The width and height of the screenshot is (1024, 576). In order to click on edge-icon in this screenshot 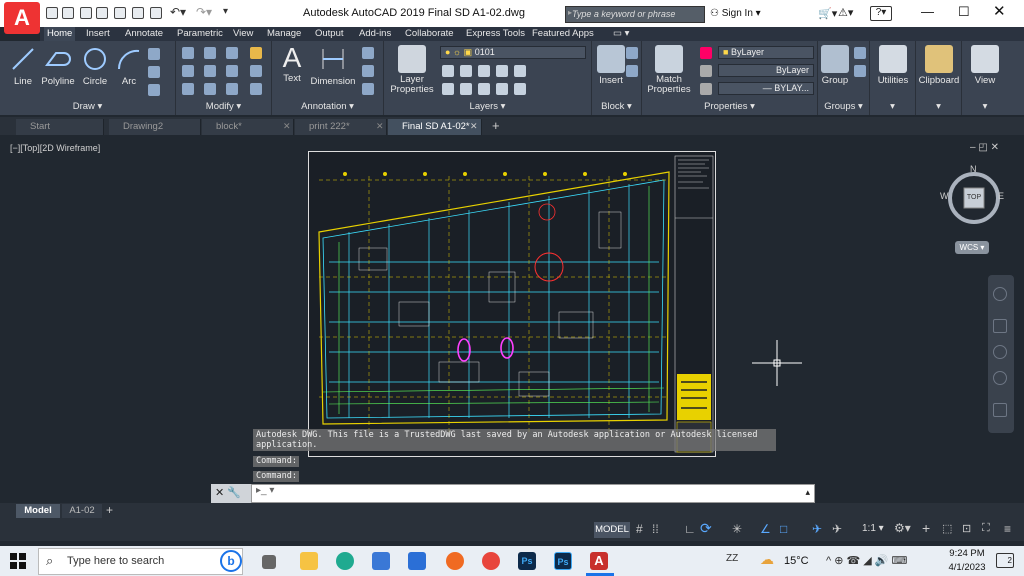, I will do `click(345, 561)`.